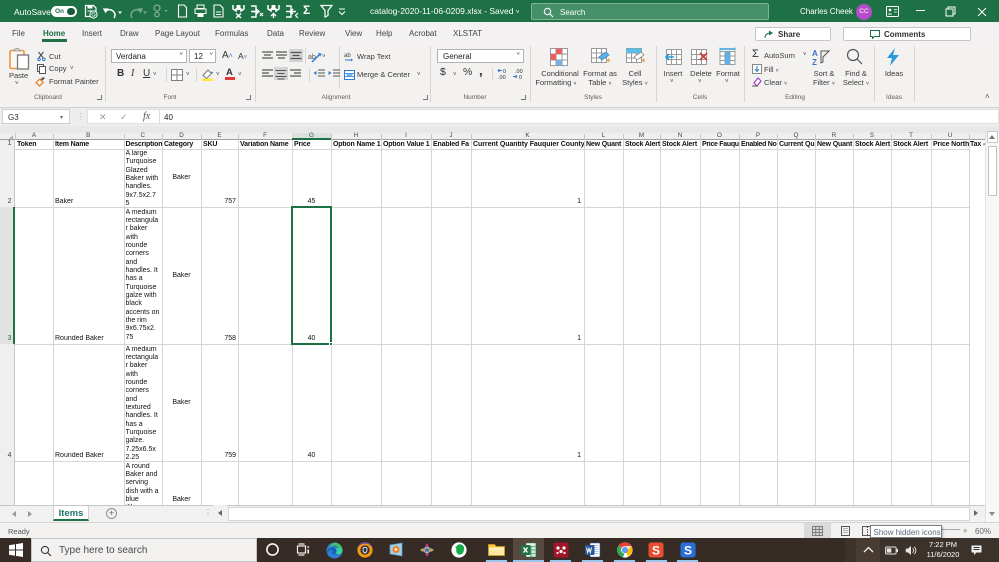 The width and height of the screenshot is (999, 562). What do you see at coordinates (520, 77) in the screenshot?
I see `svg-text: 0` at bounding box center [520, 77].